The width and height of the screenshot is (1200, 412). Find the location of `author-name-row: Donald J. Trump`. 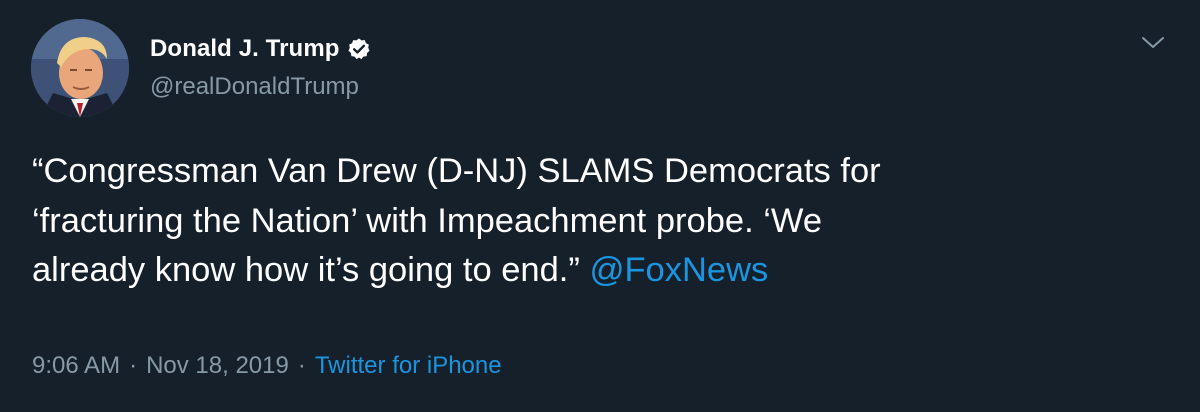

author-name-row: Donald J. Trump is located at coordinates (260, 49).